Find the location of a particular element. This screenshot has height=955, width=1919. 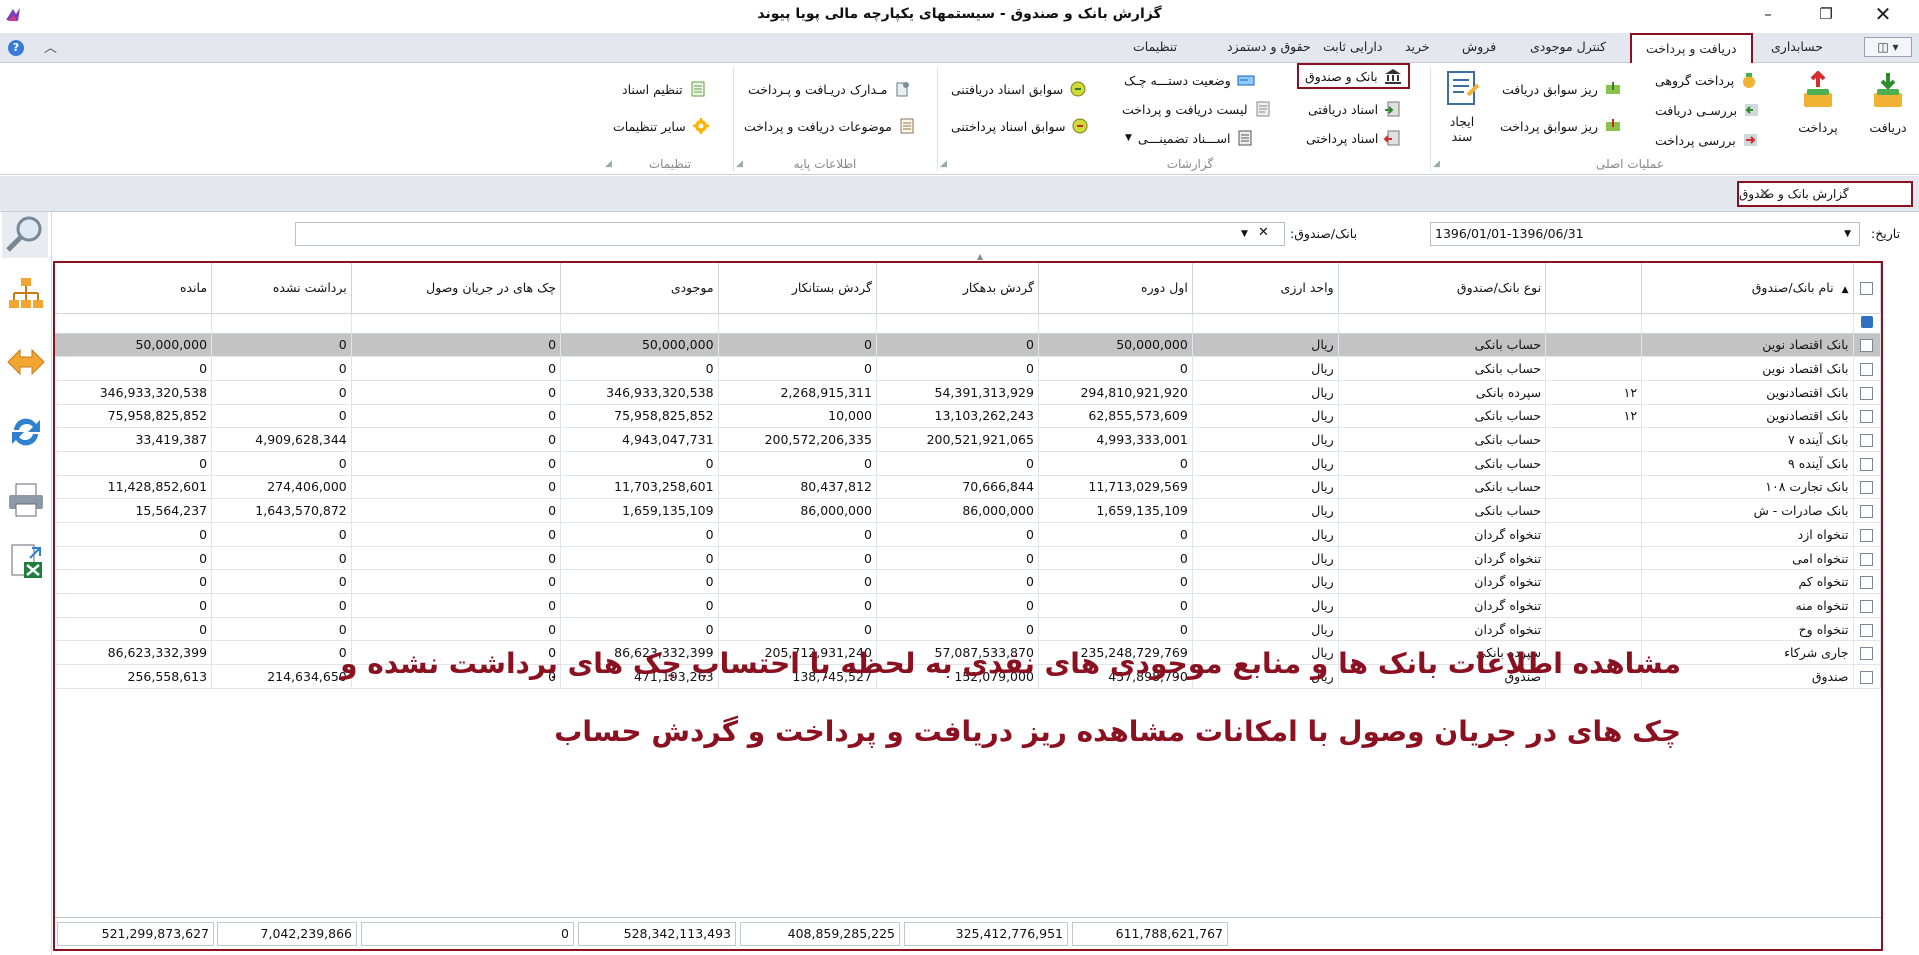

col-header-debit: گردش بدهکار is located at coordinates (957, 288).